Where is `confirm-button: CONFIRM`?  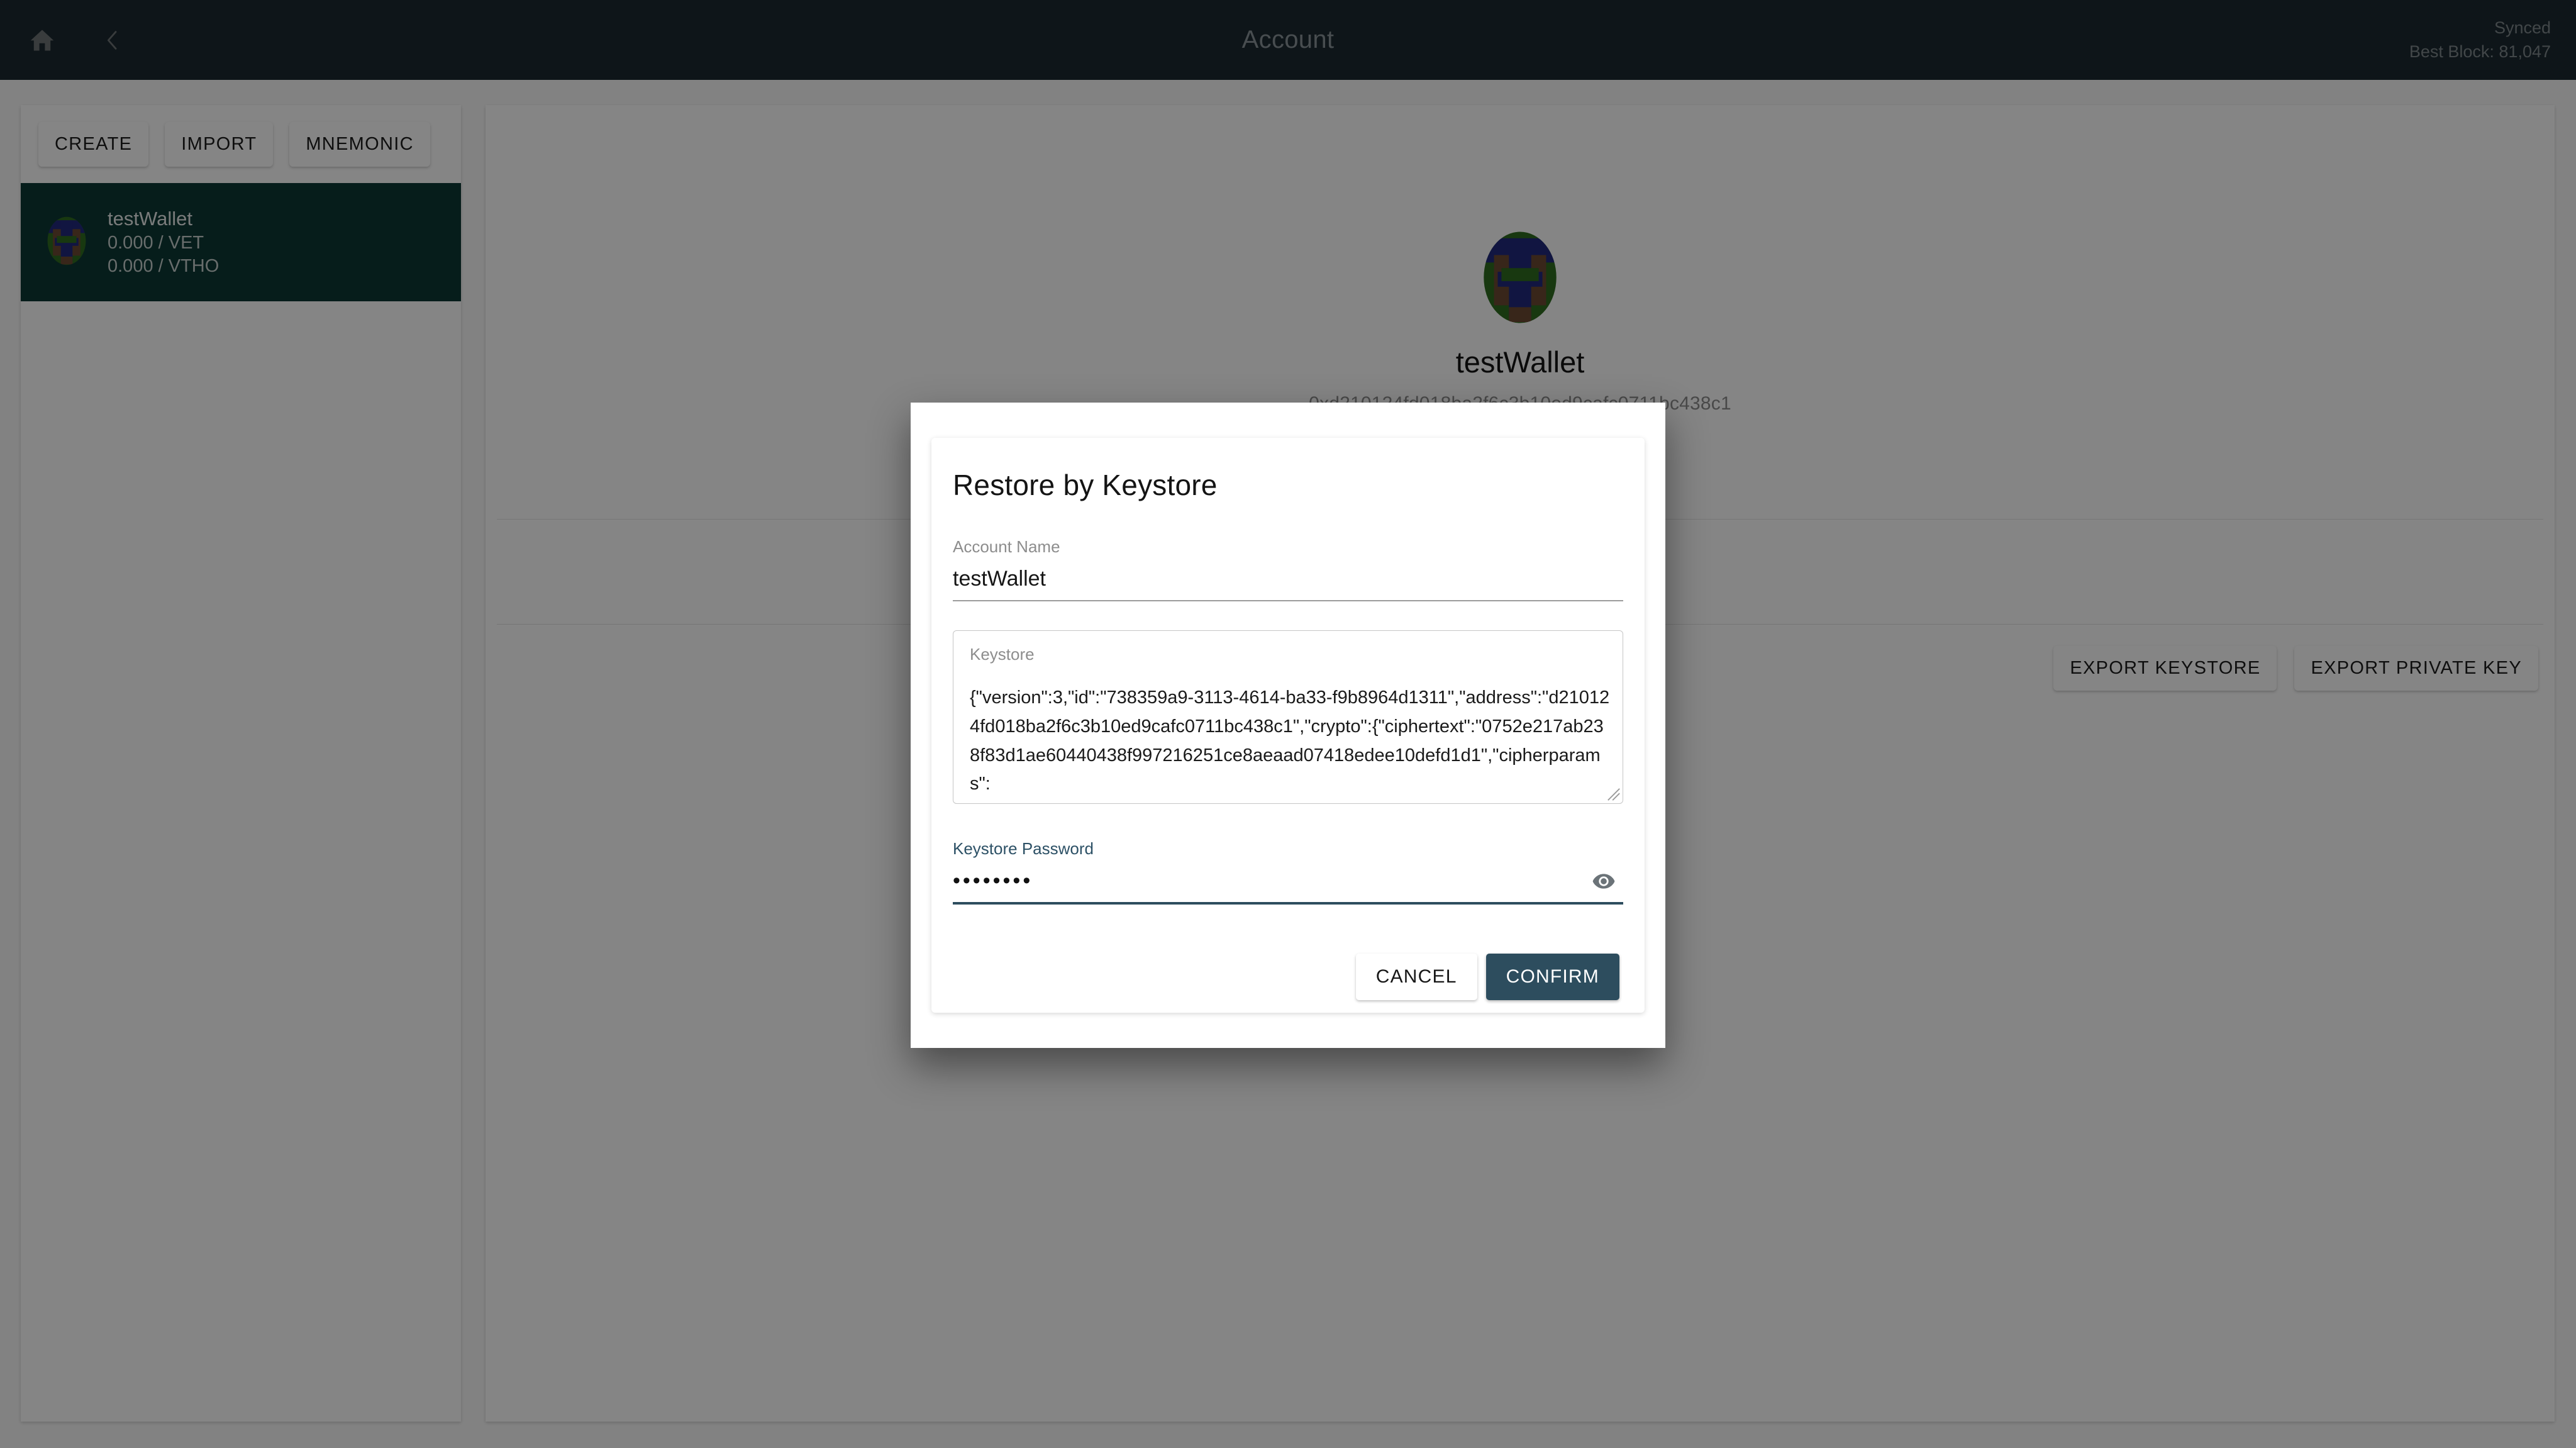 confirm-button: CONFIRM is located at coordinates (1552, 977).